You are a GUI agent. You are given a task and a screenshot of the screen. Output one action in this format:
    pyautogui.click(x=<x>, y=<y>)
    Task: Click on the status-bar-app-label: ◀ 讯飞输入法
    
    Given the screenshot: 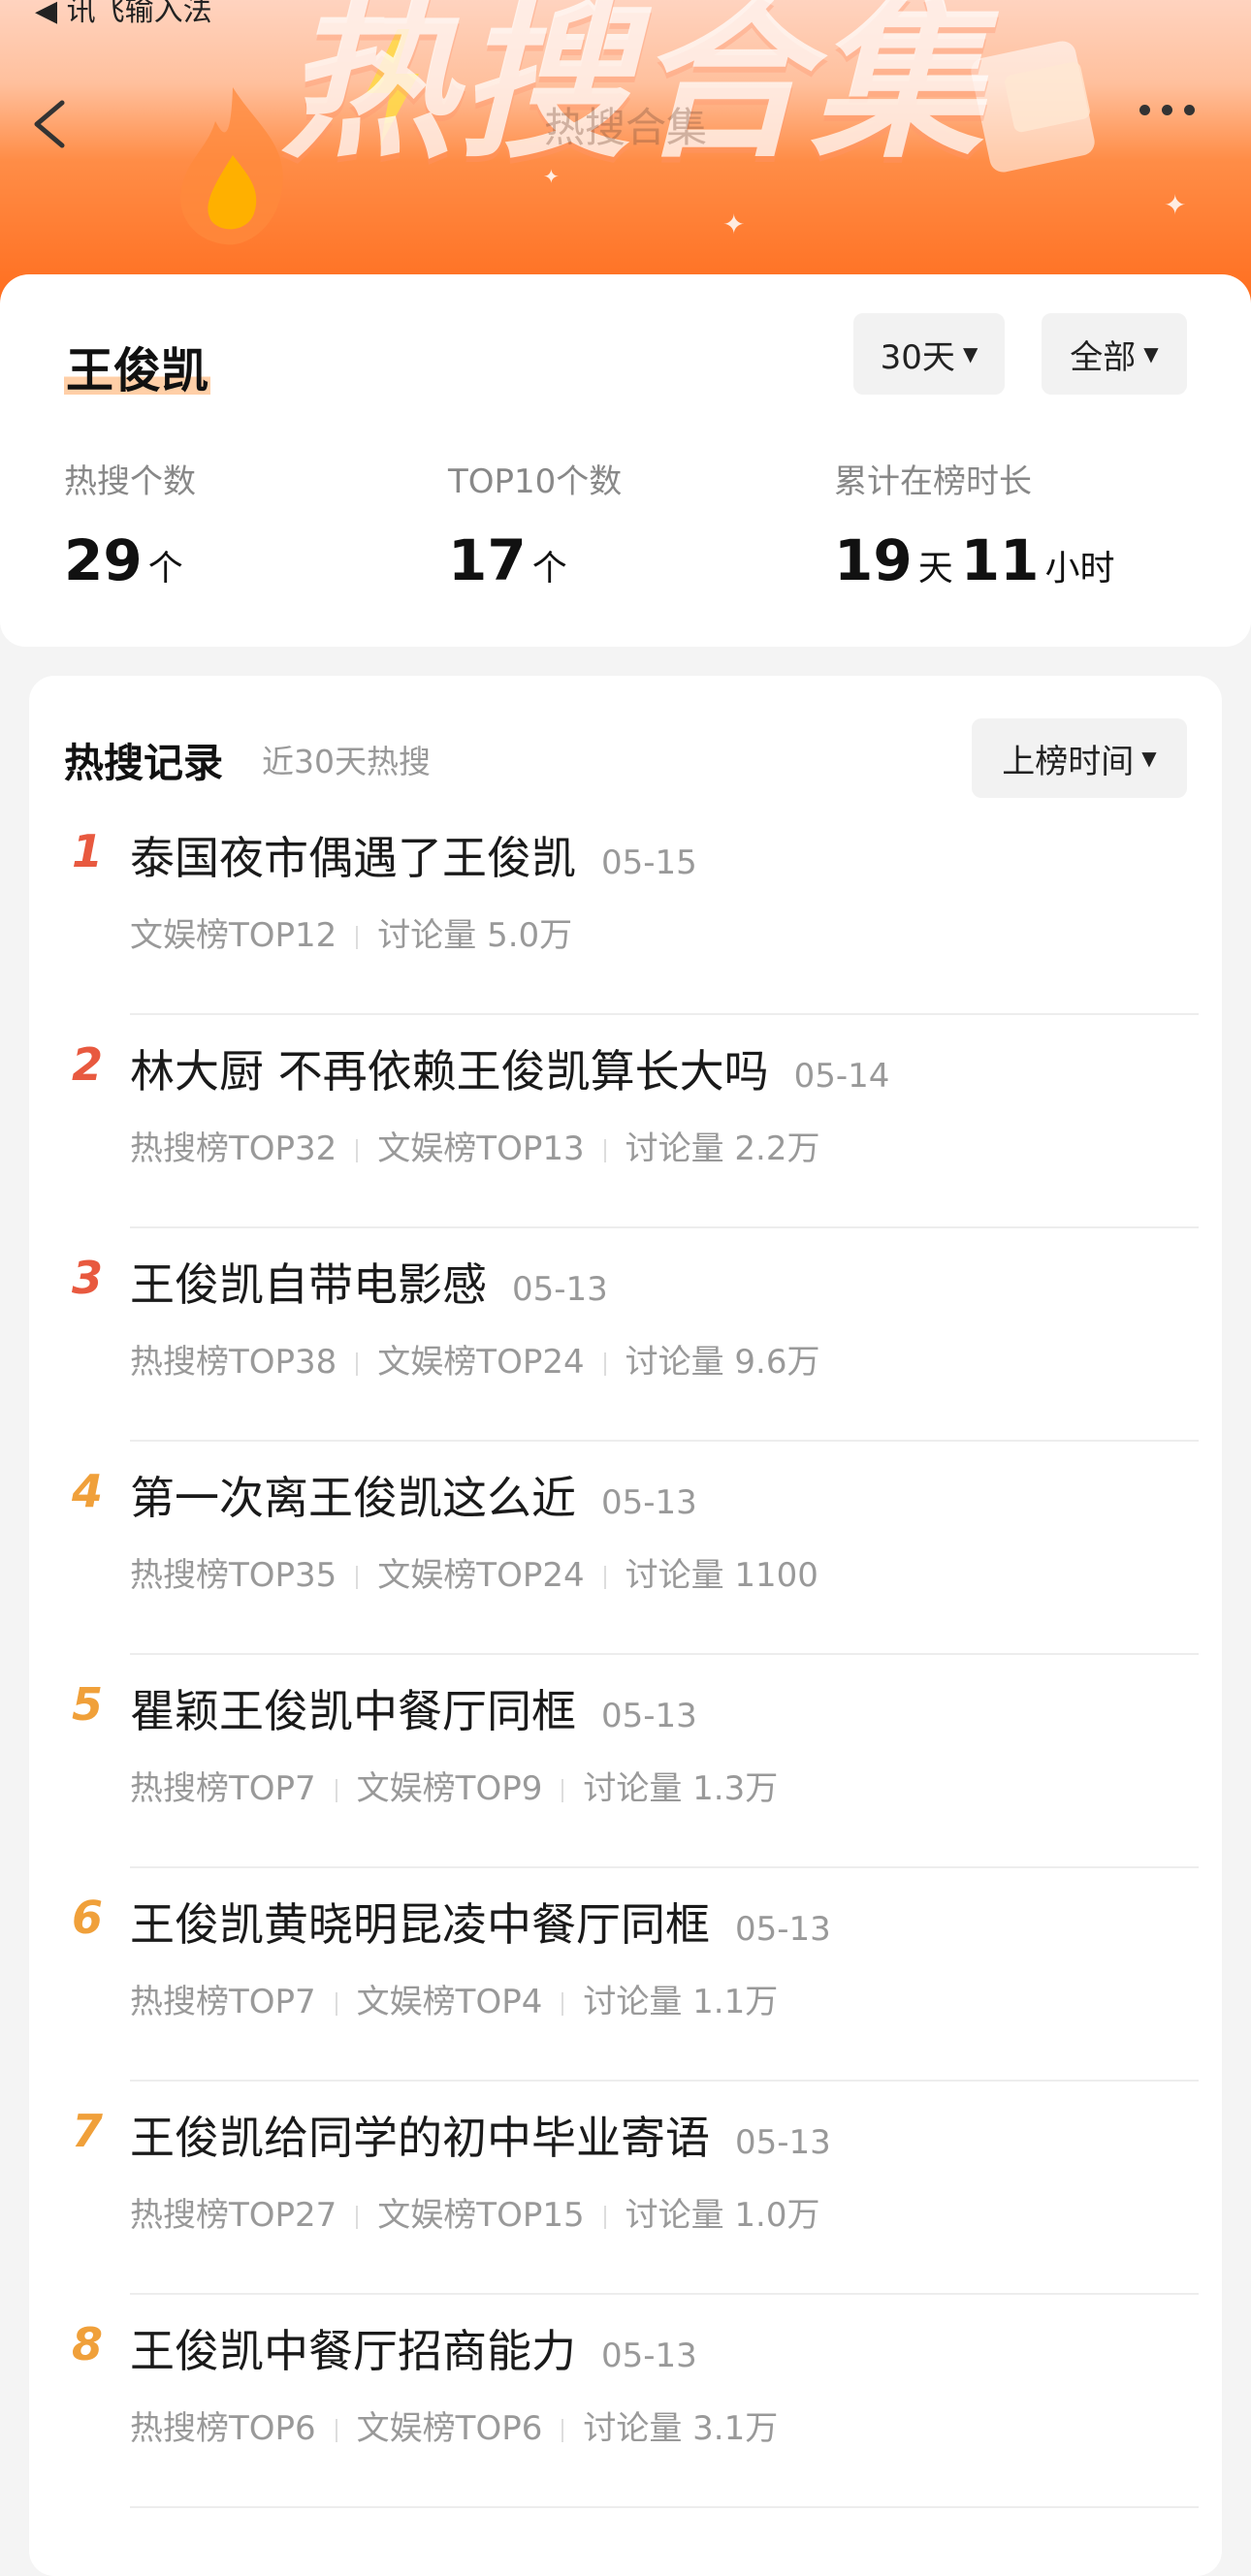 What is the action you would take?
    pyautogui.click(x=124, y=14)
    